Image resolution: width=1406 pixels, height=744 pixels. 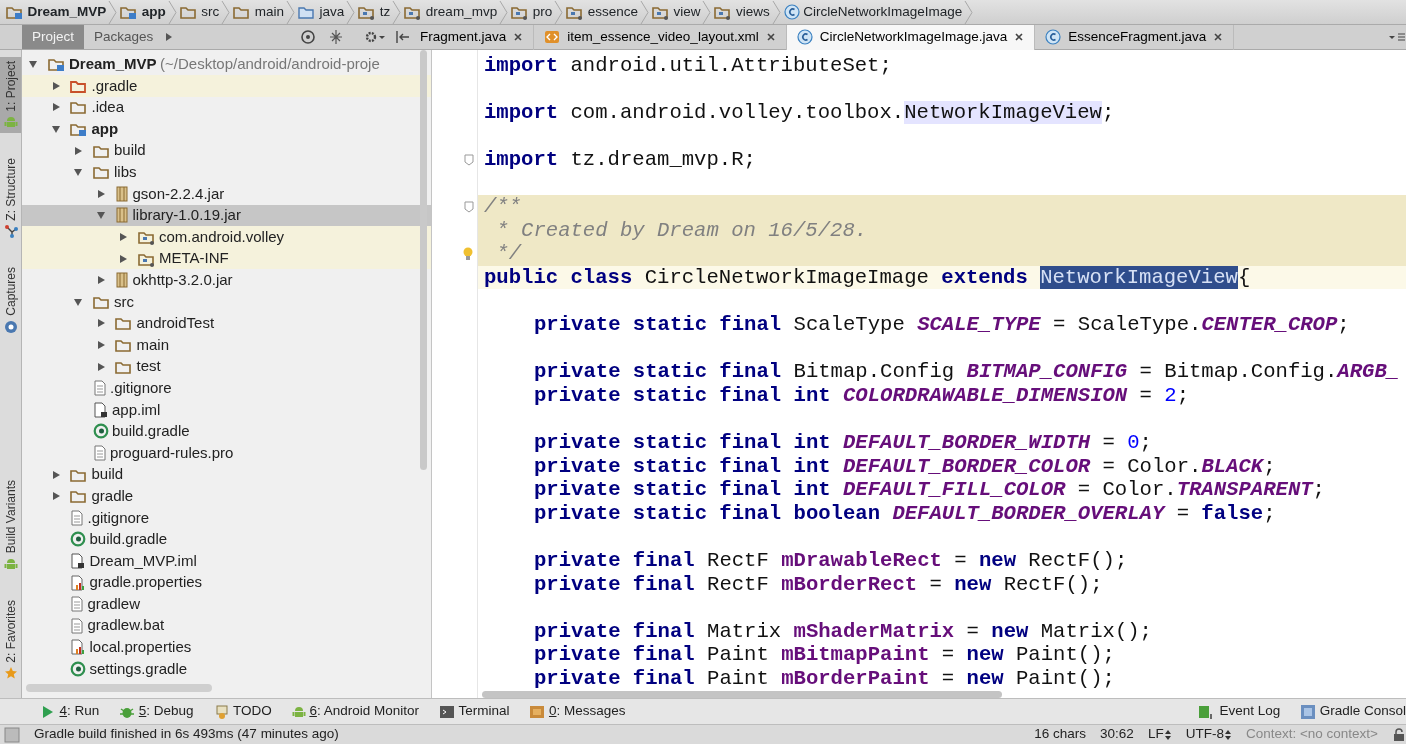 I want to click on breadcrumb-item: tz, so click(x=374, y=12).